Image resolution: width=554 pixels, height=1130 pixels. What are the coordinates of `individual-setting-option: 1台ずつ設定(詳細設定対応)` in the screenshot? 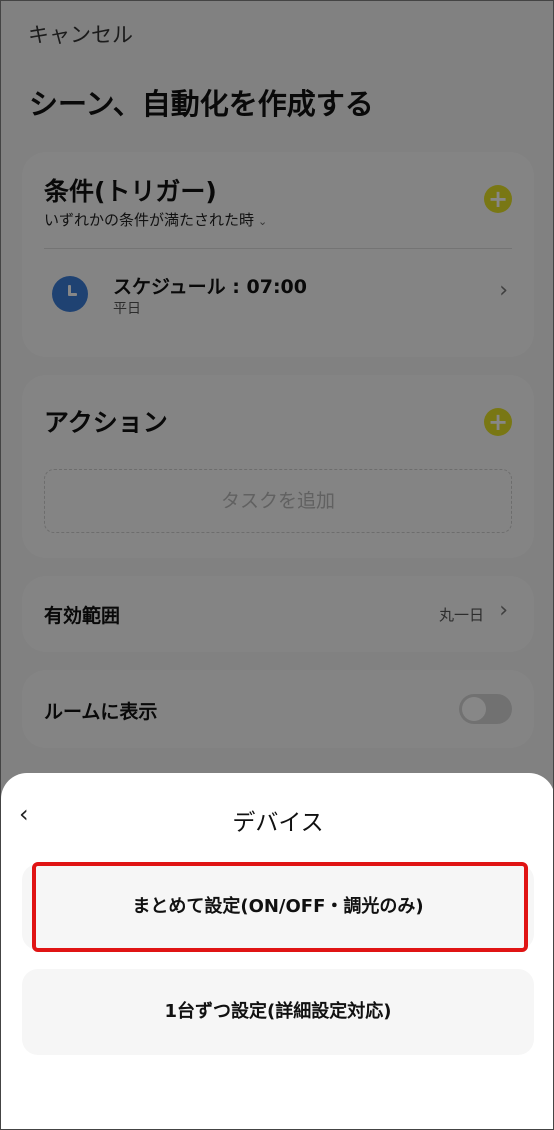 It's located at (278, 1012).